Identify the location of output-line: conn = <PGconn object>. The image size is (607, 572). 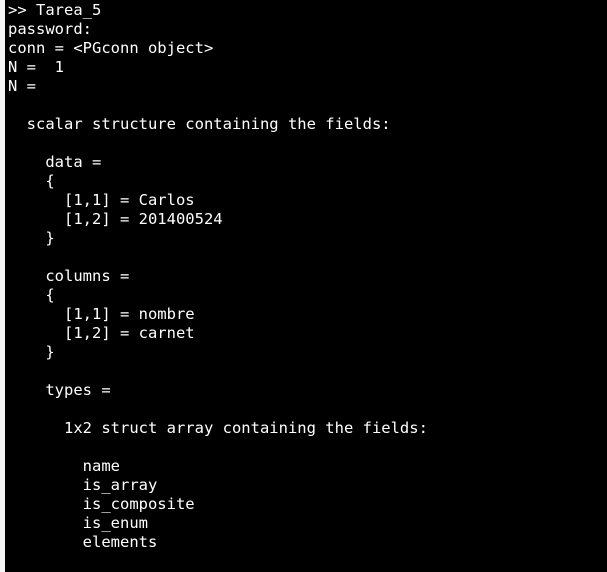
(111, 48).